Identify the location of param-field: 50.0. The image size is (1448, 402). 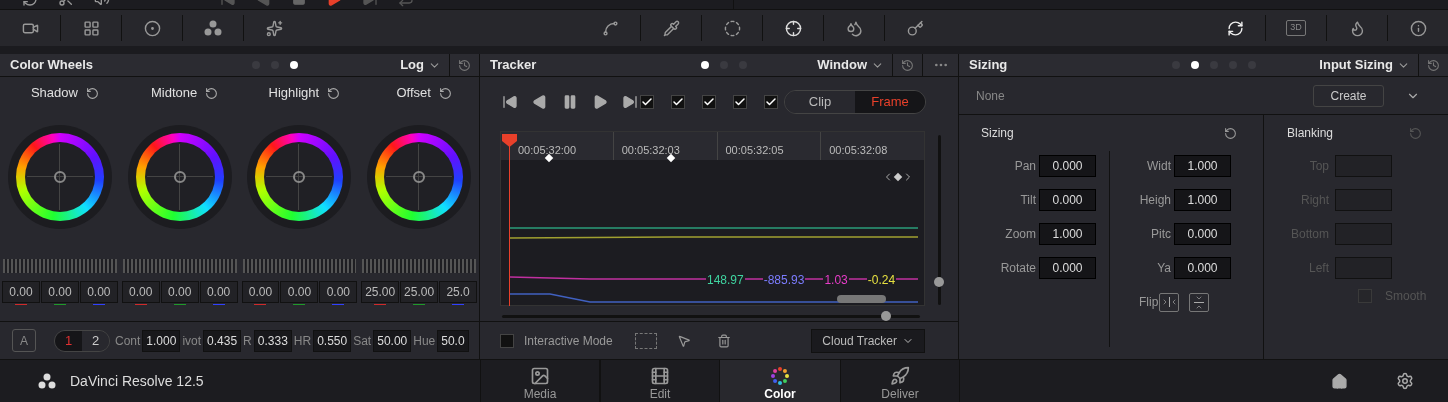
(453, 340).